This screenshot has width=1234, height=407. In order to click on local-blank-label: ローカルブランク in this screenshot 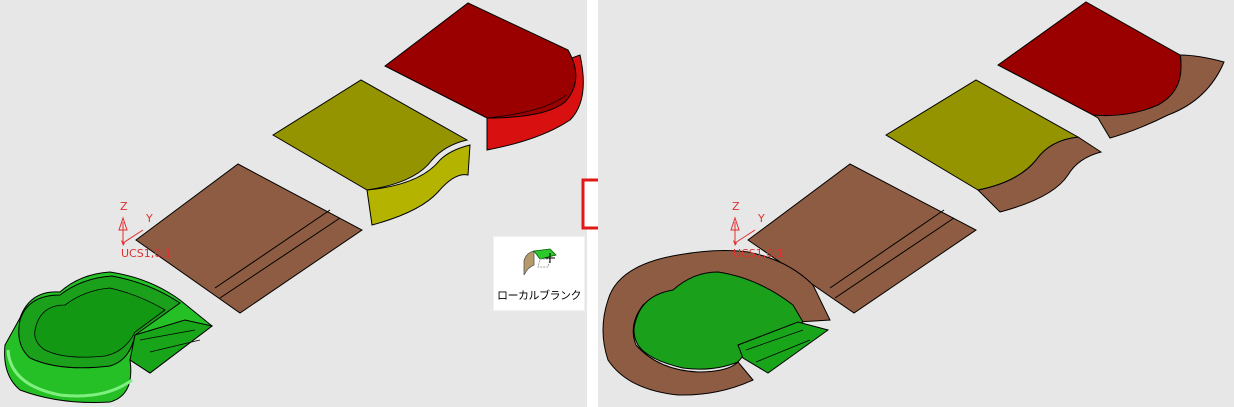, I will do `click(539, 295)`.